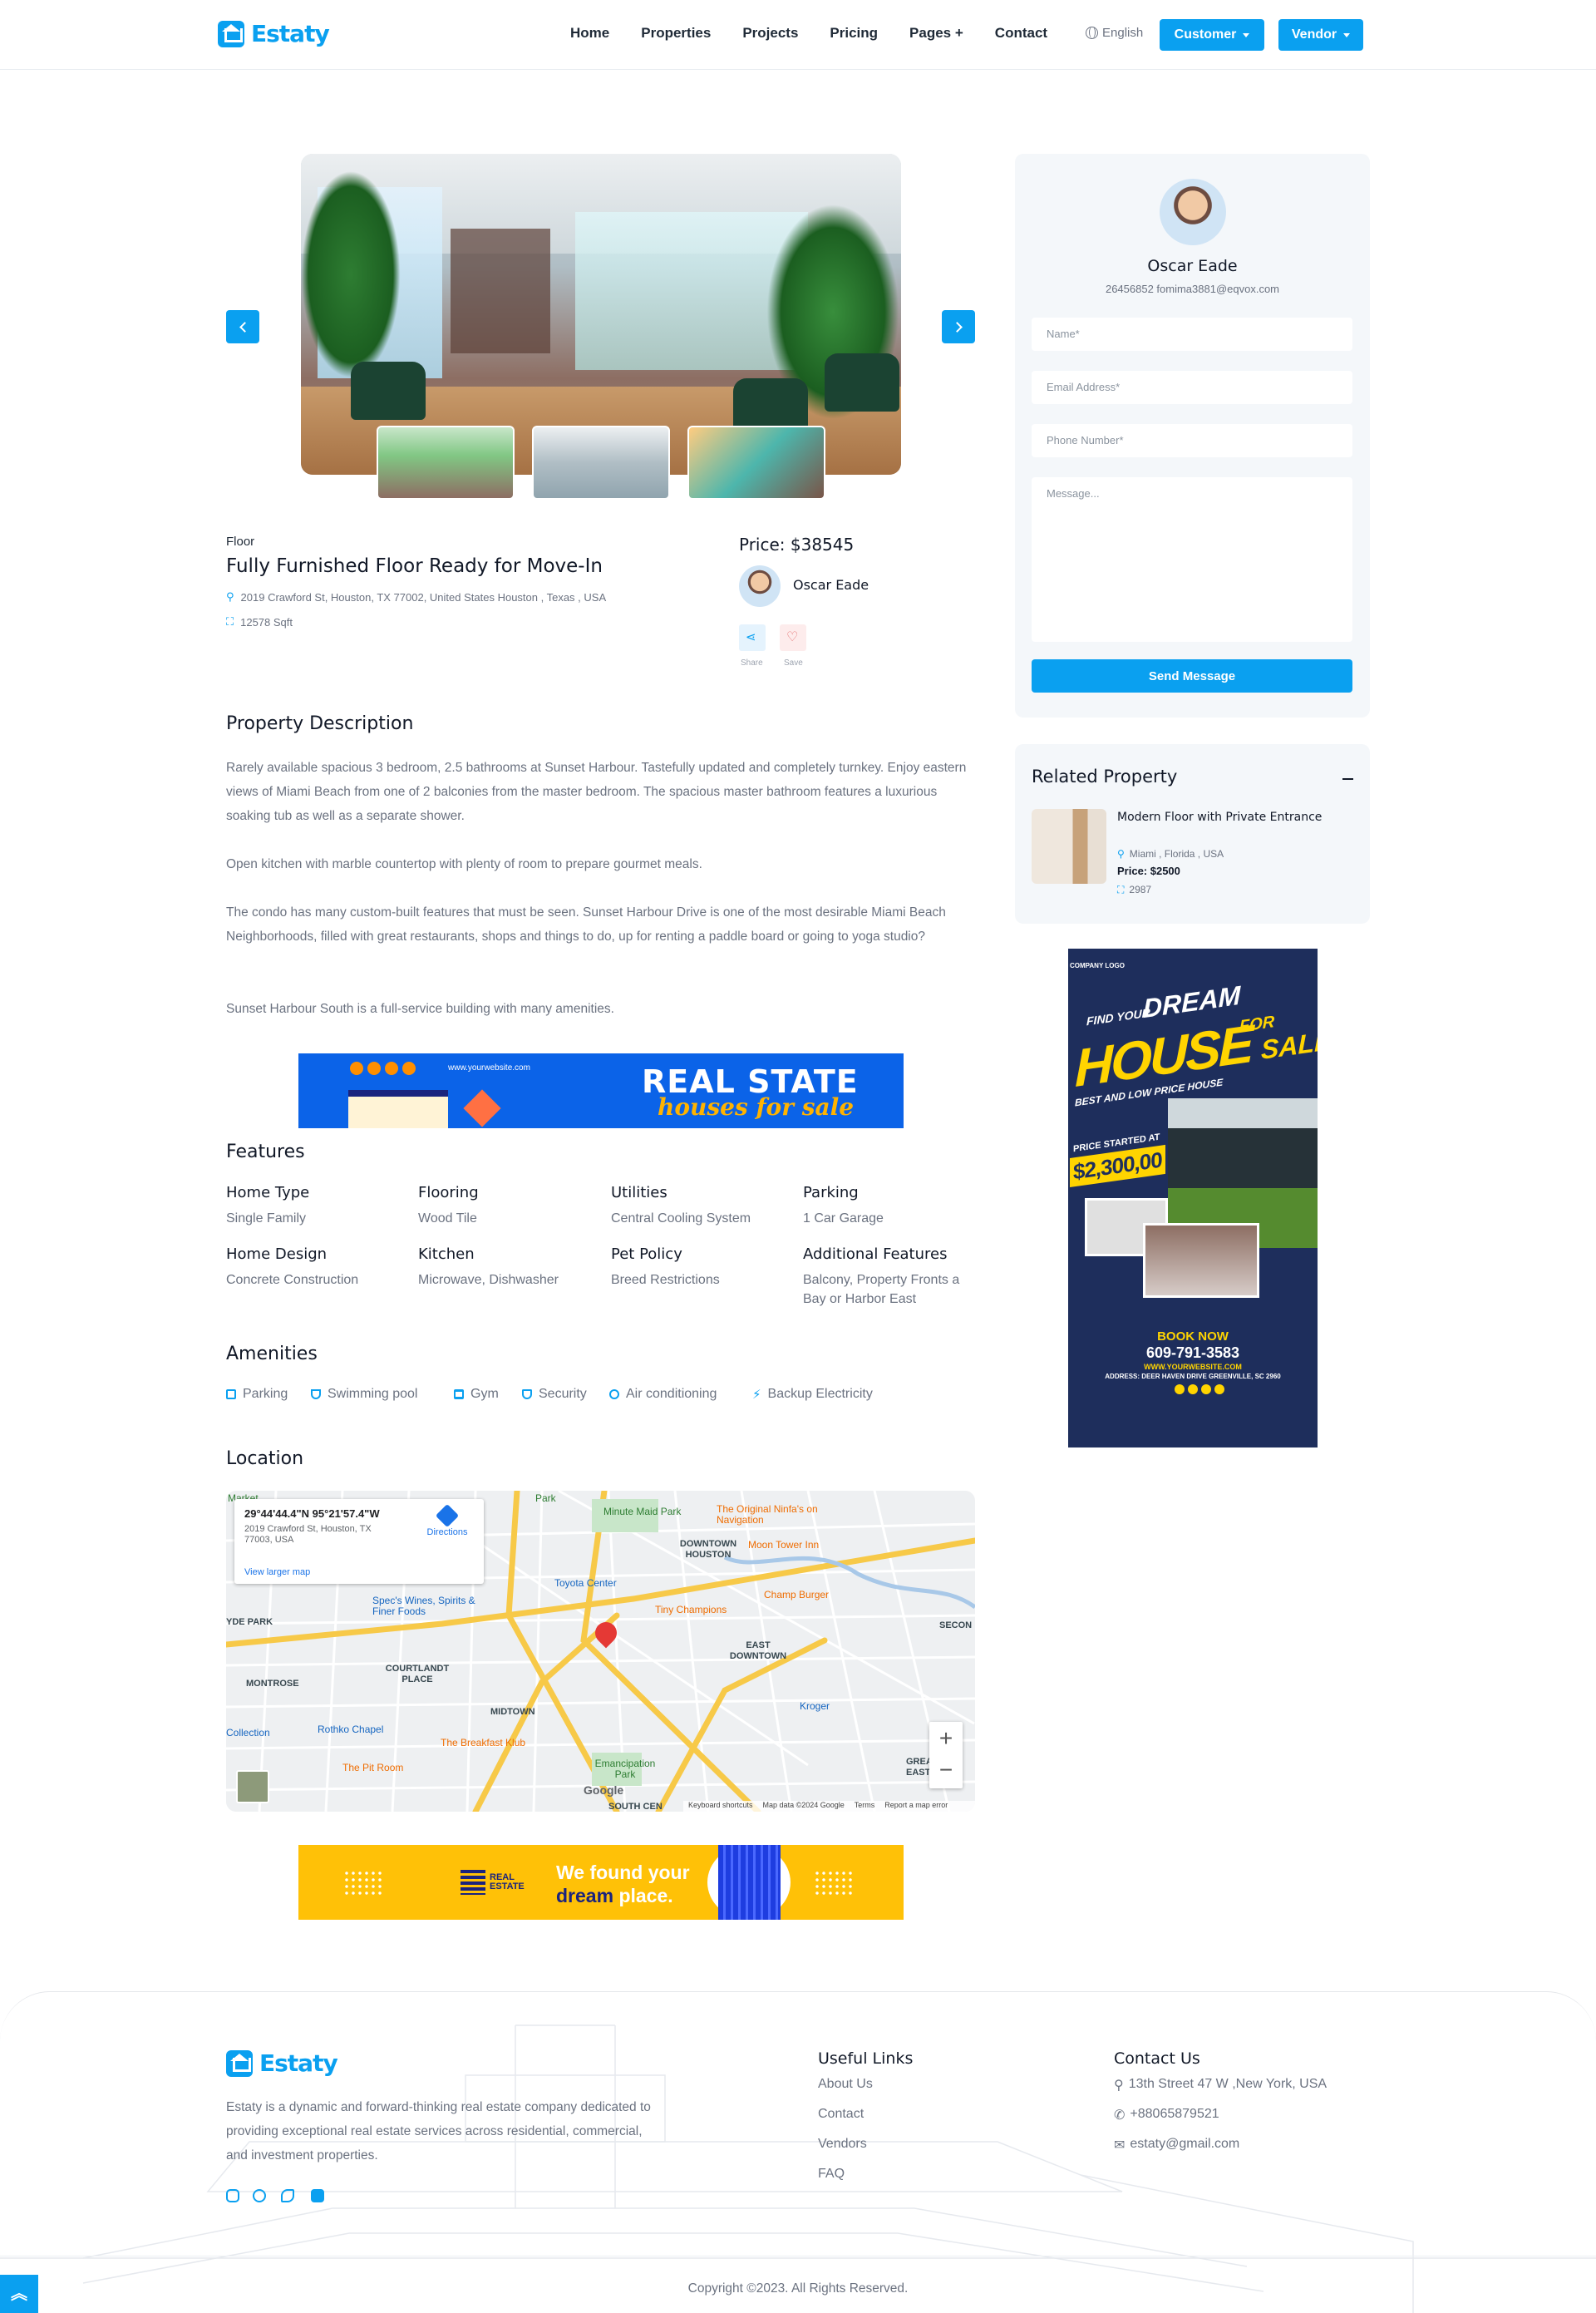 This screenshot has width=1596, height=2313. What do you see at coordinates (676, 33) in the screenshot?
I see `nav-properties: Properties` at bounding box center [676, 33].